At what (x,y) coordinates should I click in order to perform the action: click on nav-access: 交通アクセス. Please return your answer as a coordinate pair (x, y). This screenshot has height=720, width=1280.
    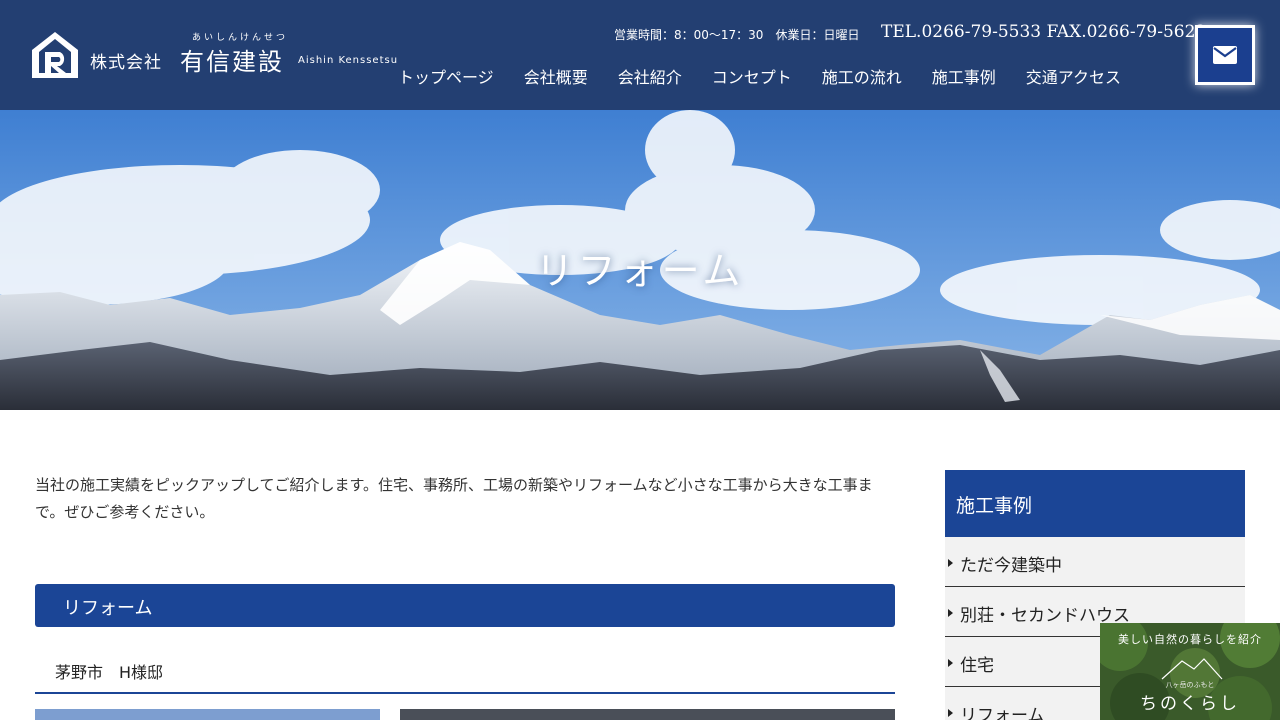
    Looking at the image, I should click on (1073, 76).